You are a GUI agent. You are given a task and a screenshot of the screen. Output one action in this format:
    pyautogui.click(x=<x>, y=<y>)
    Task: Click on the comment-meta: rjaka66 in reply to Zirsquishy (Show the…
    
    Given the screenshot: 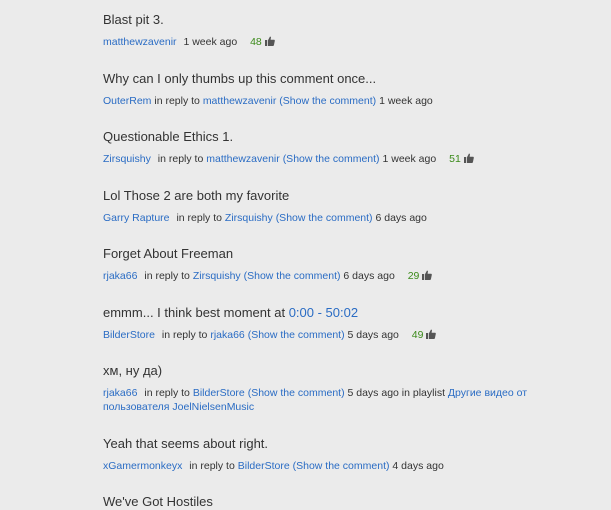 What is the action you would take?
    pyautogui.click(x=350, y=276)
    